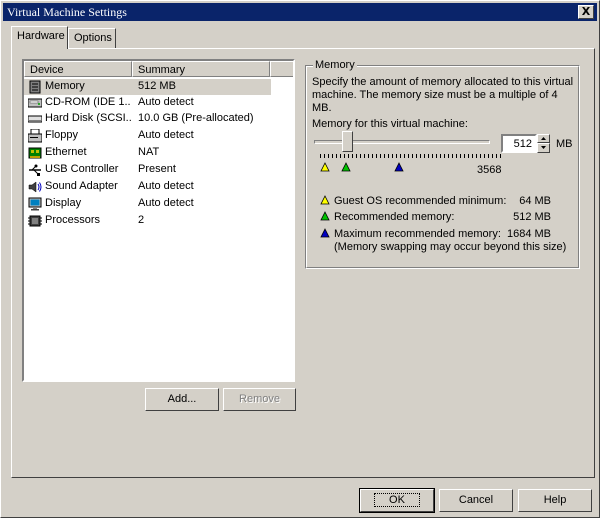 This screenshot has height=518, width=600. I want to click on window-title: Virtual Machine Settings, so click(67, 12).